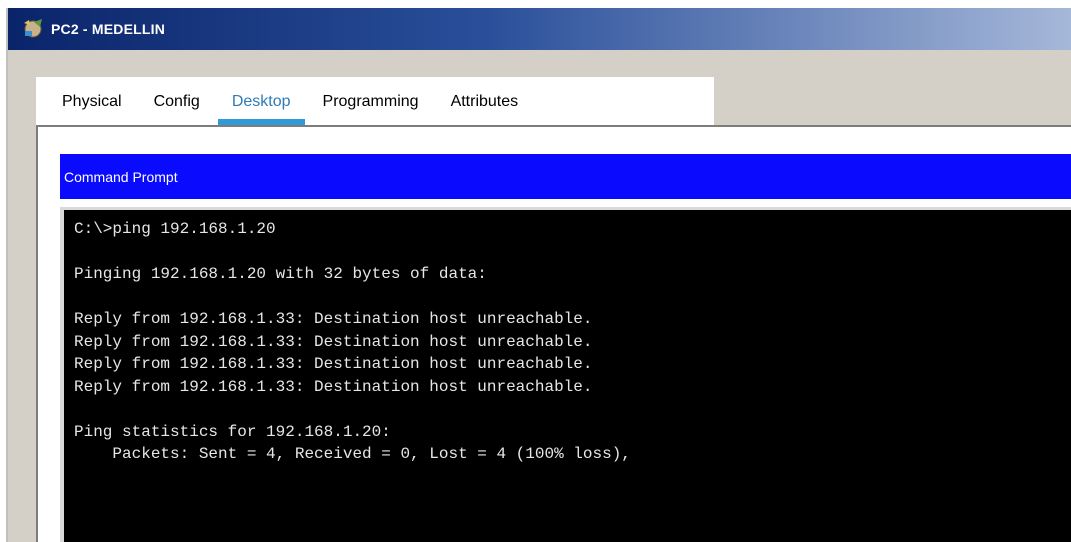  I want to click on terminal-line: C:\>ping 192.168.1.20, so click(175, 229).